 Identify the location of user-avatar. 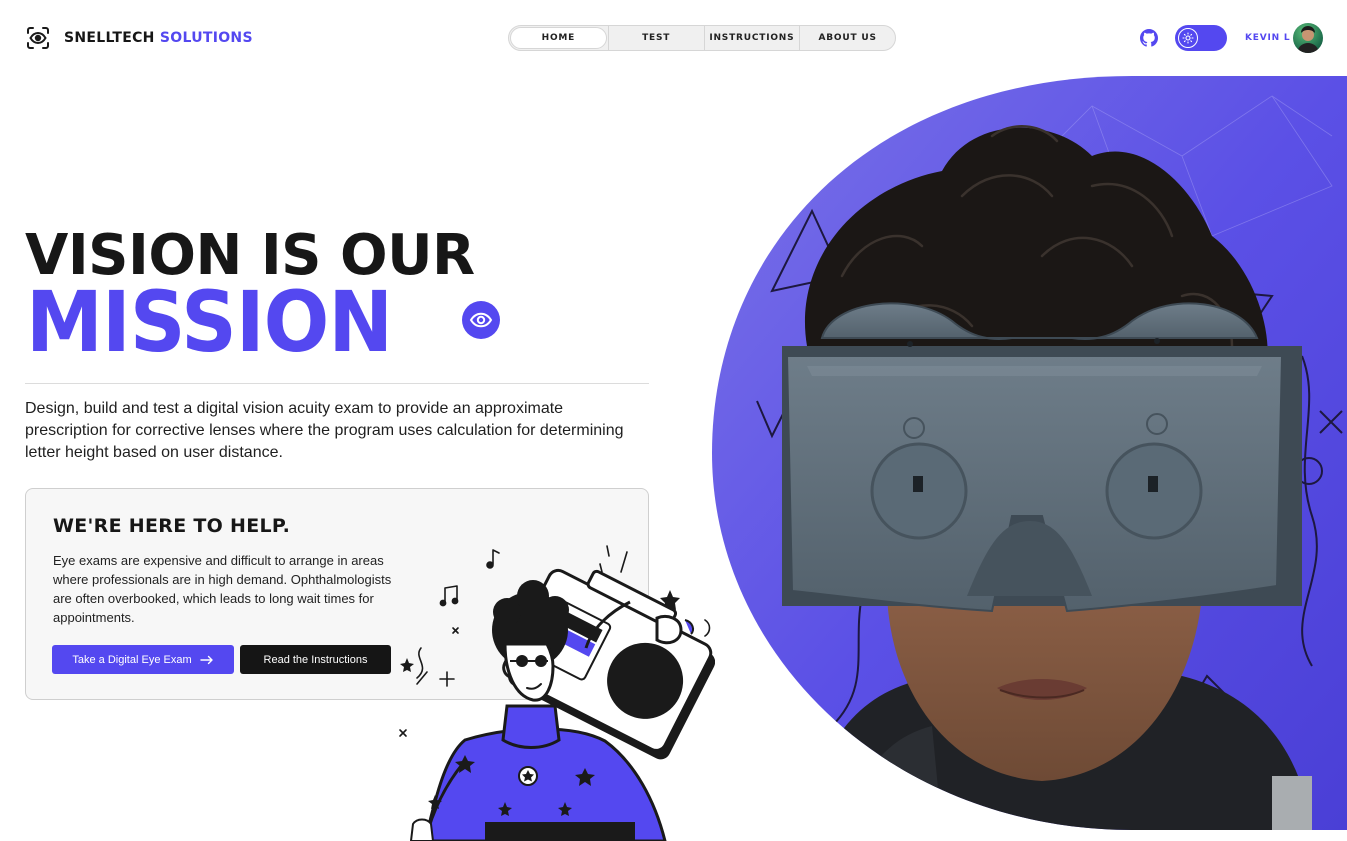
(1308, 38).